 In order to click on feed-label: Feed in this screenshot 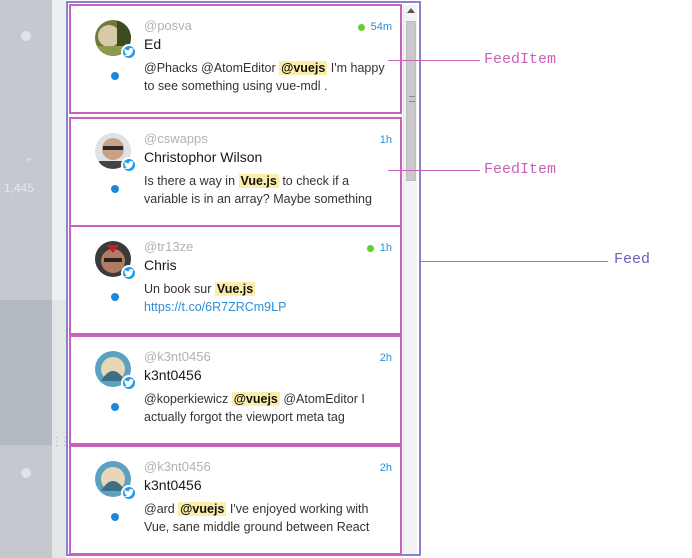, I will do `click(632, 259)`.